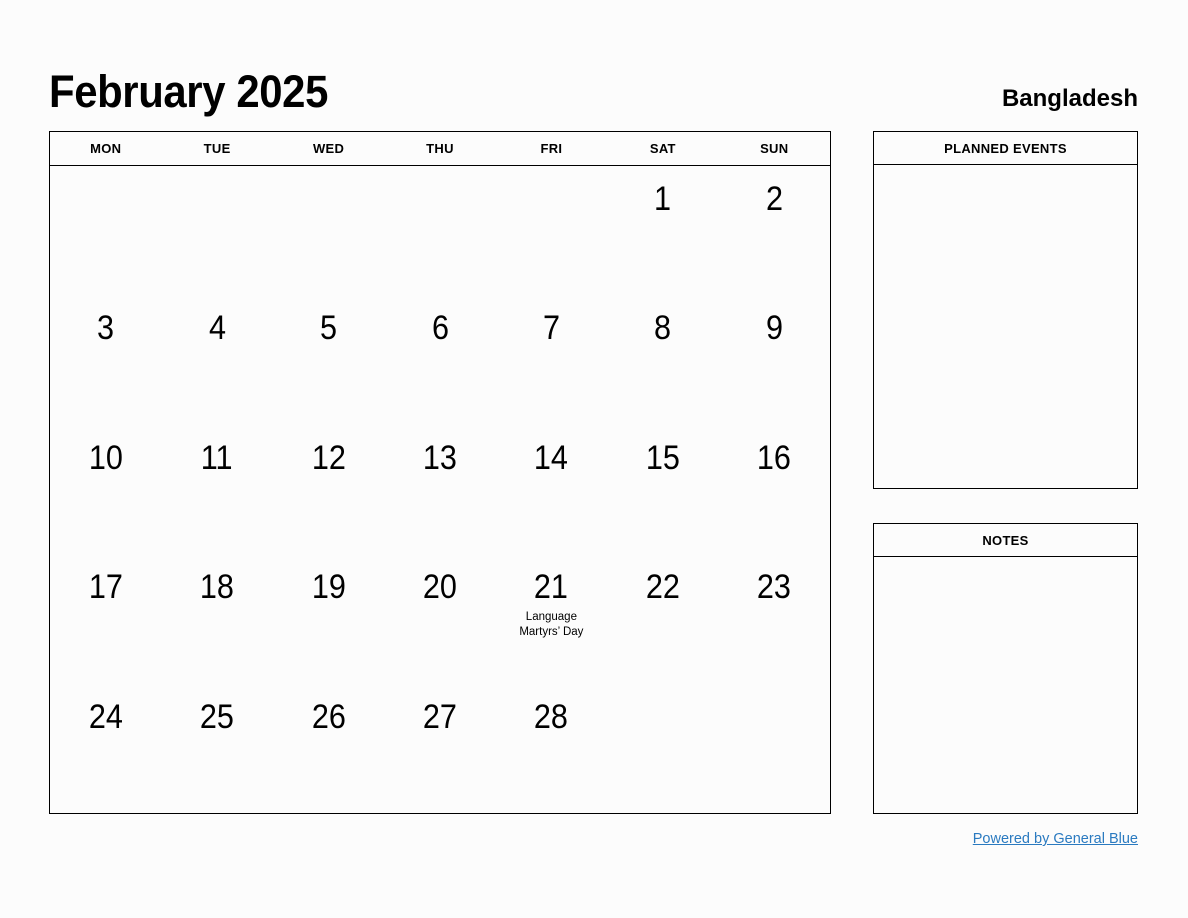 This screenshot has height=918, width=1188. I want to click on calendar-day-cell: 20, so click(439, 618).